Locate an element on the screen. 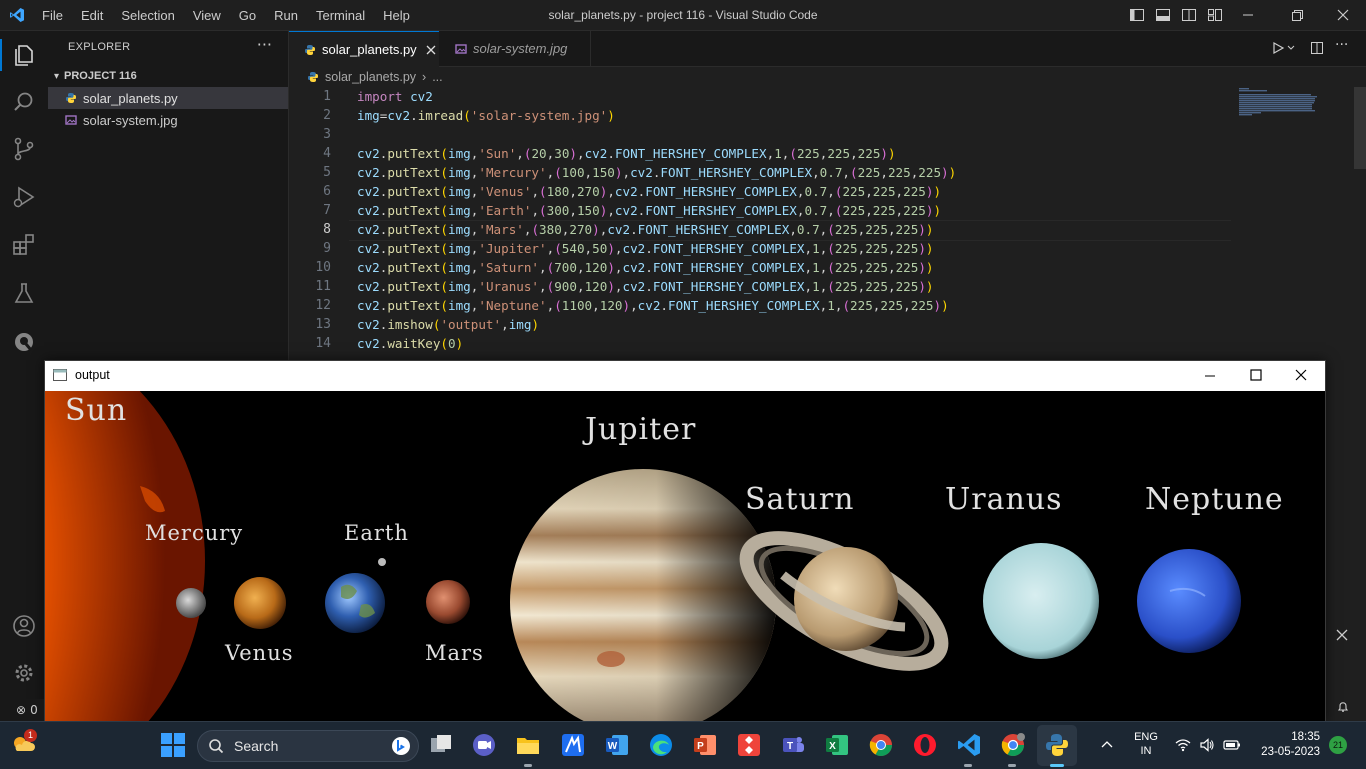  customize-layout-icon is located at coordinates (1215, 15).